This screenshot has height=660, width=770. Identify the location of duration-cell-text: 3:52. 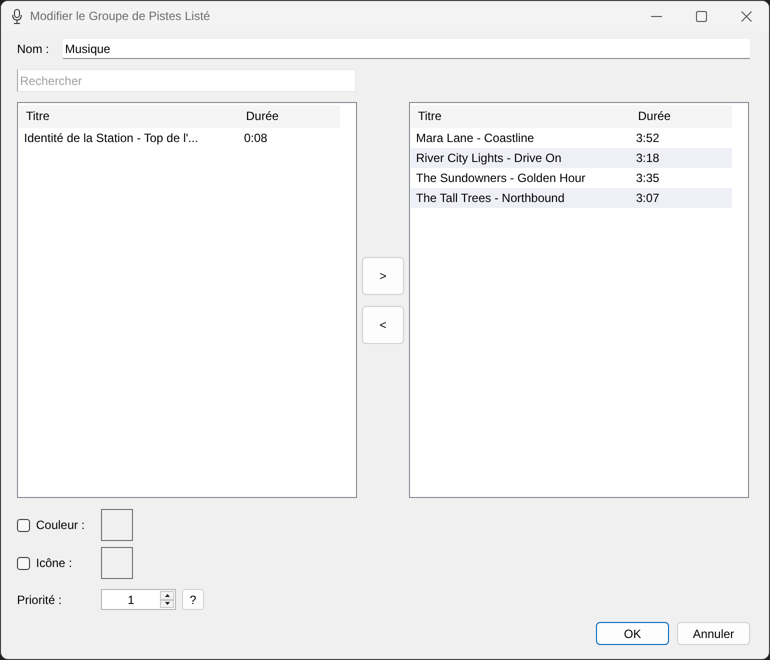
(647, 138).